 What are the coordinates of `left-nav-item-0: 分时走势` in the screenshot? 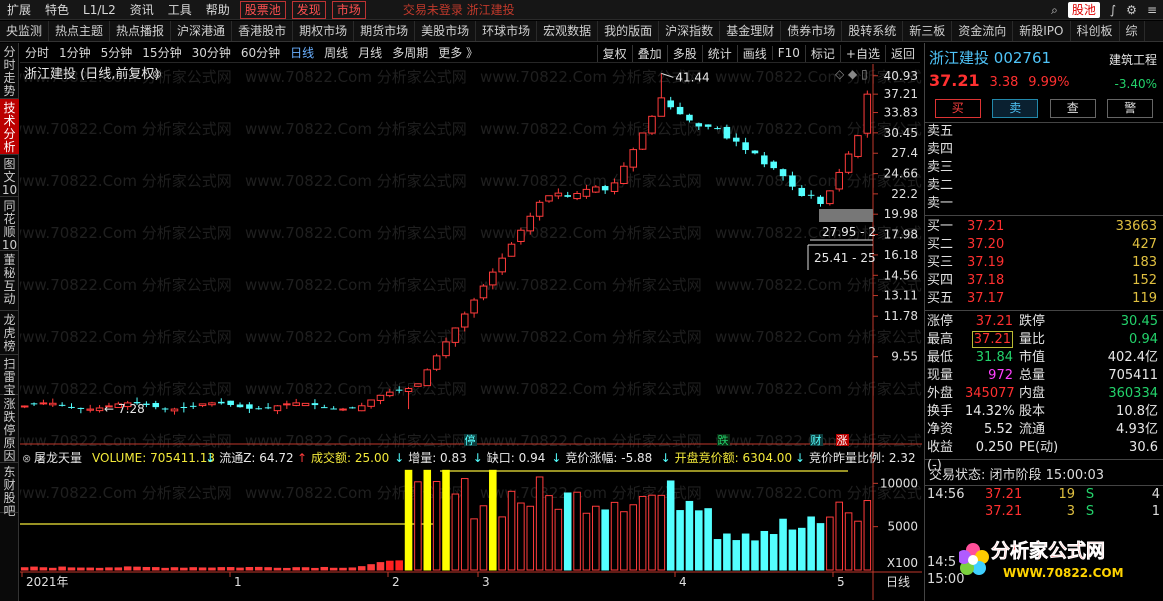 It's located at (9, 71).